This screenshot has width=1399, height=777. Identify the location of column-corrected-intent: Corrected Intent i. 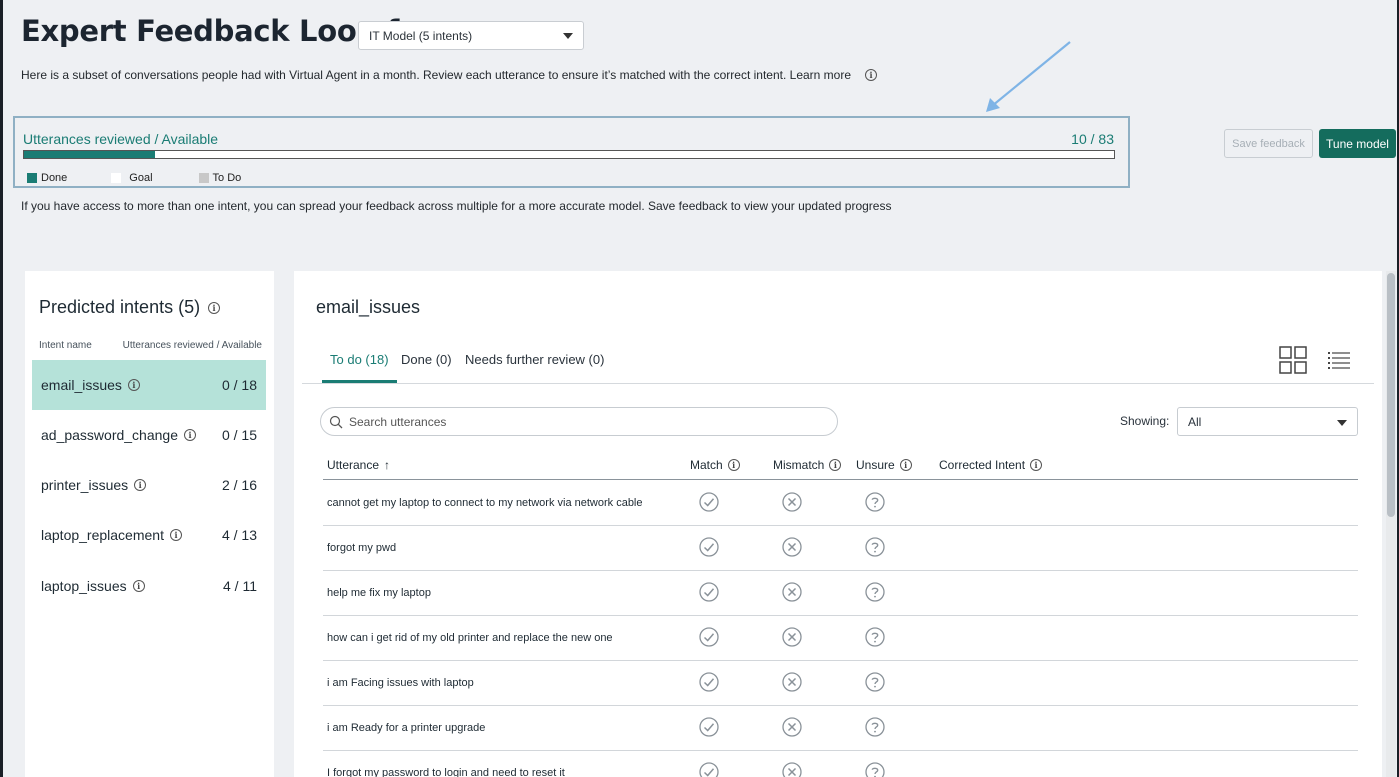
(991, 465).